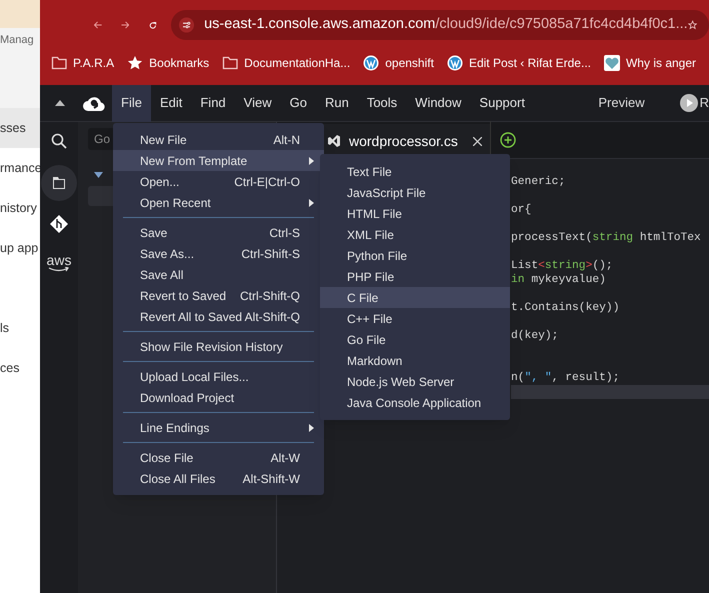  What do you see at coordinates (59, 262) in the screenshot?
I see `aws-logo: aws` at bounding box center [59, 262].